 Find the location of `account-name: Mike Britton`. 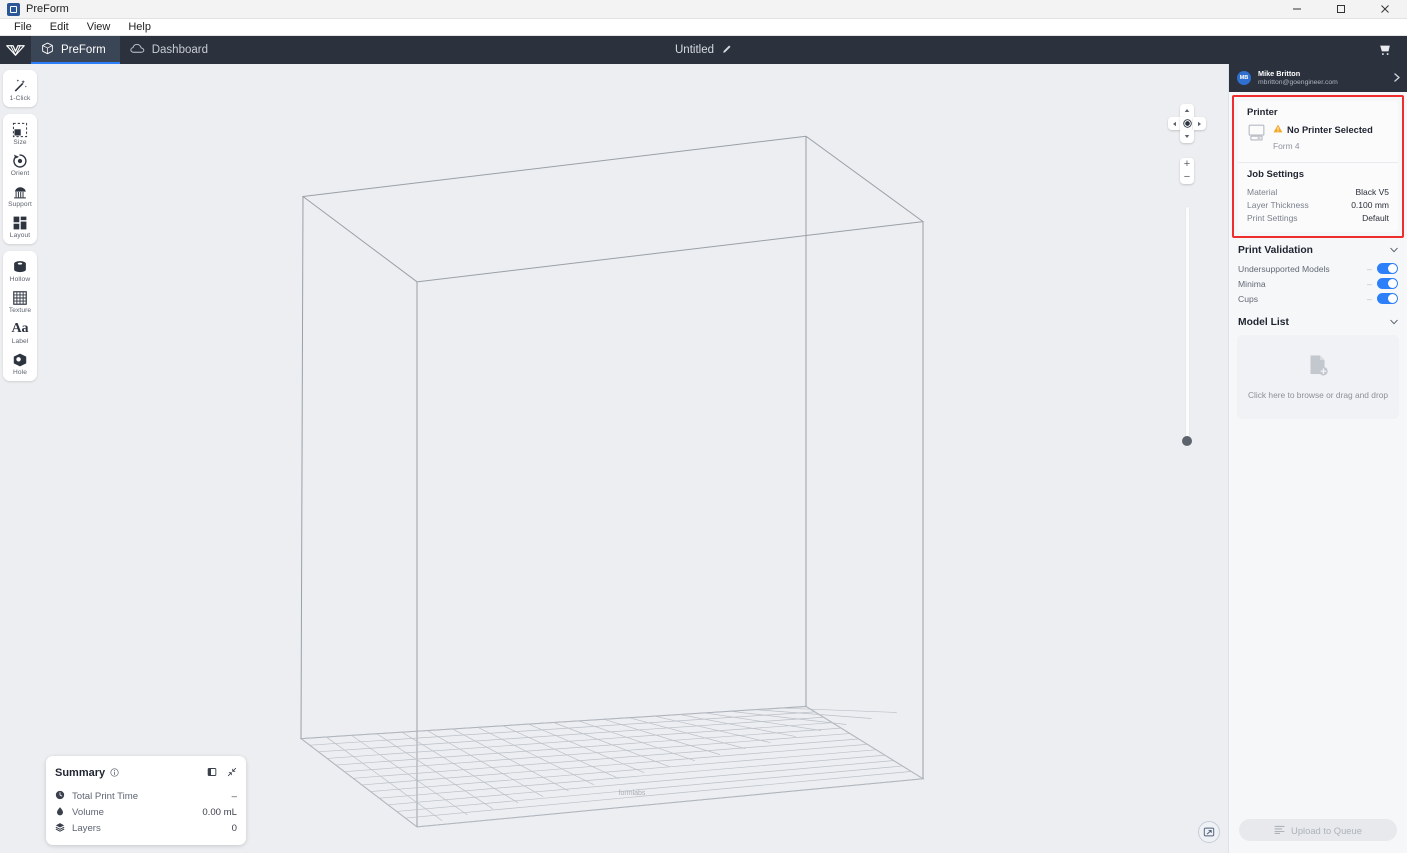

account-name: Mike Britton is located at coordinates (1279, 73).